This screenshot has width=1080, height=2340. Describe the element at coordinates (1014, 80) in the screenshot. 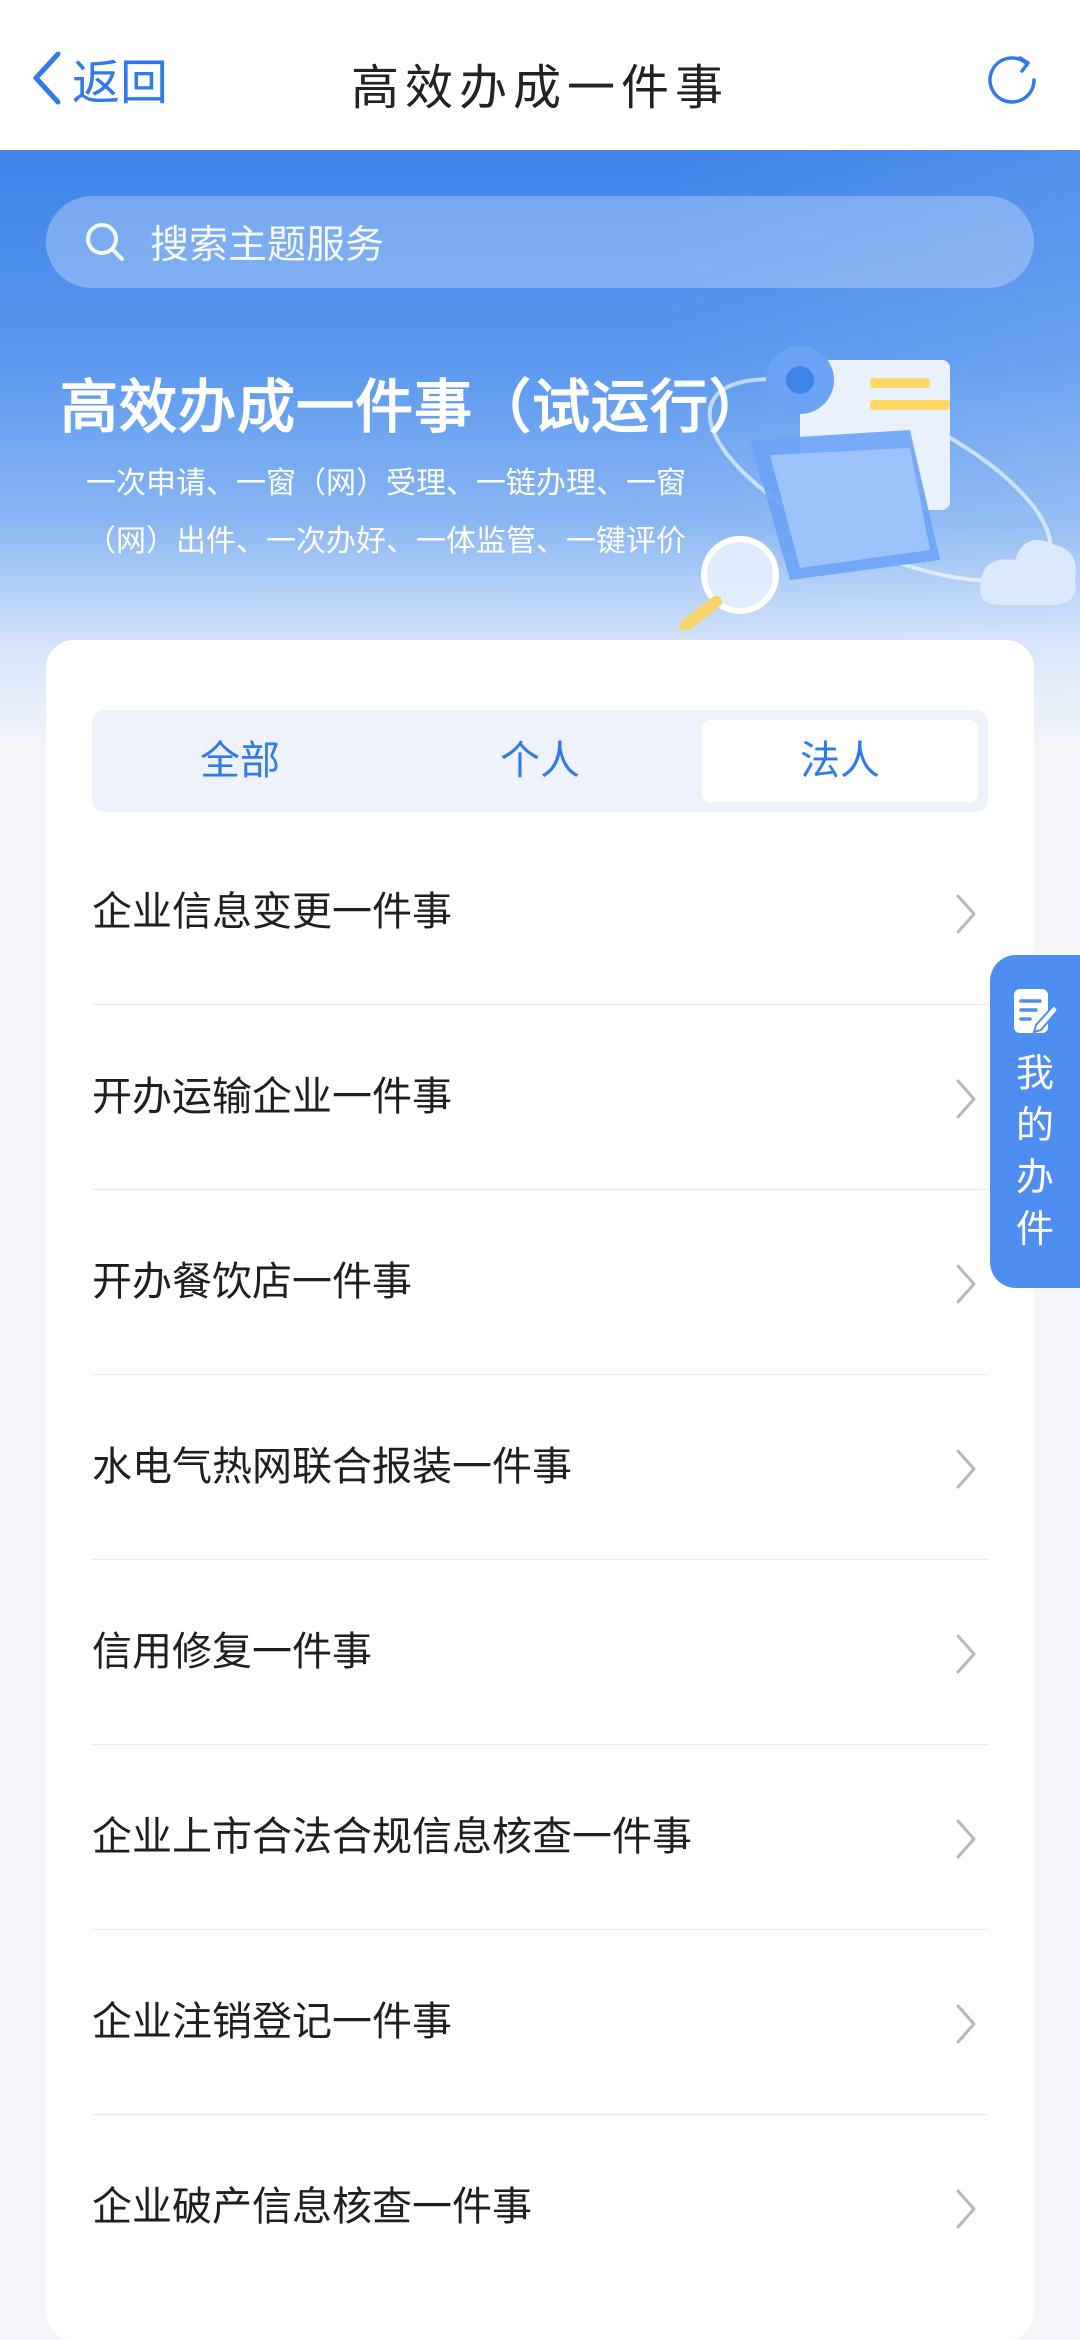

I see `refresh-icon` at that location.